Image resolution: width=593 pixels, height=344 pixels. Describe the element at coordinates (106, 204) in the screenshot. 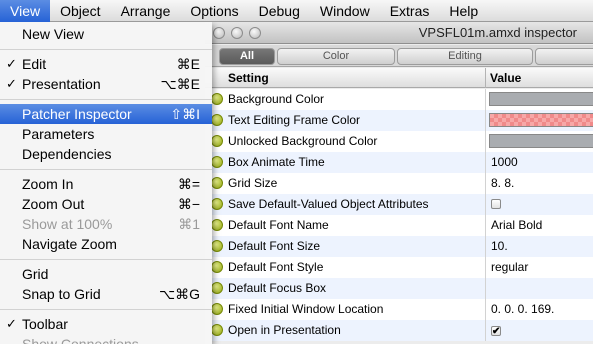

I see `menu-item-zoom-out: Zoom Out ⌘−` at that location.